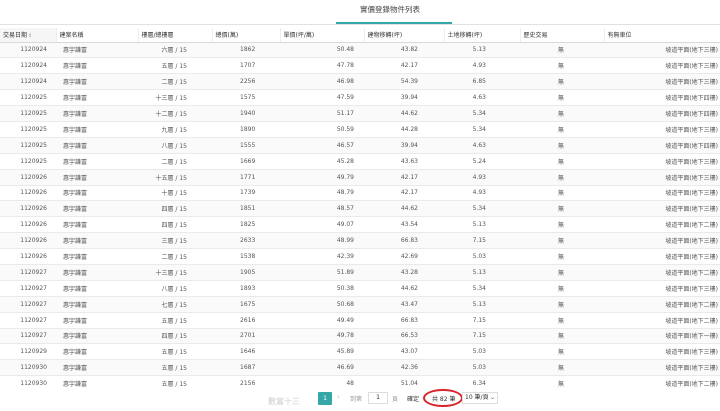  What do you see at coordinates (404, 224) in the screenshot?
I see `cell-building-area: 43.54` at bounding box center [404, 224].